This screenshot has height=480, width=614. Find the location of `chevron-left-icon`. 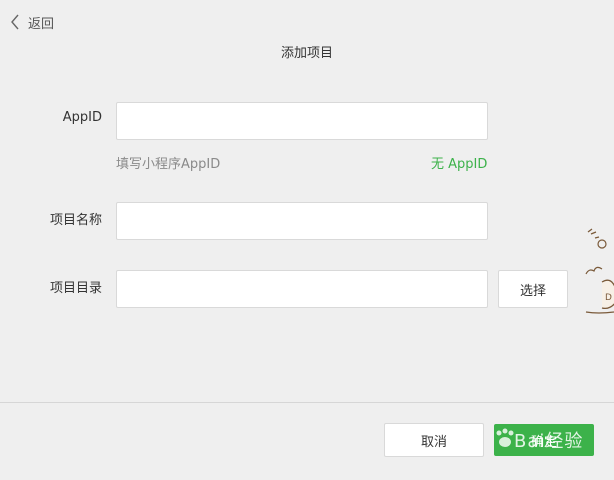

chevron-left-icon is located at coordinates (15, 22).